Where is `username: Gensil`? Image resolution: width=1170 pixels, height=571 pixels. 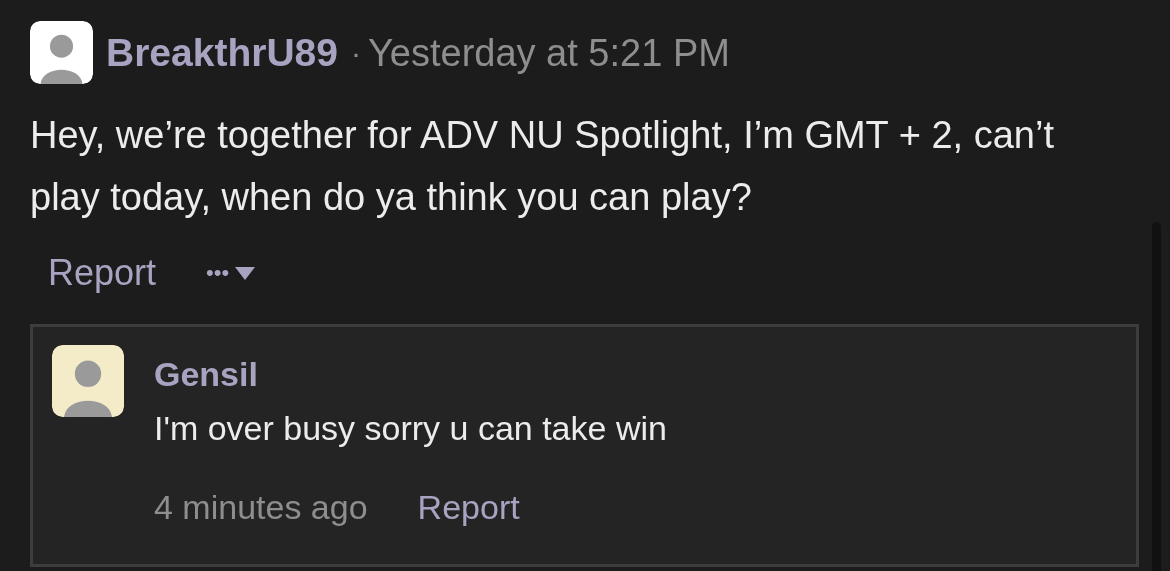
username: Gensil is located at coordinates (410, 374).